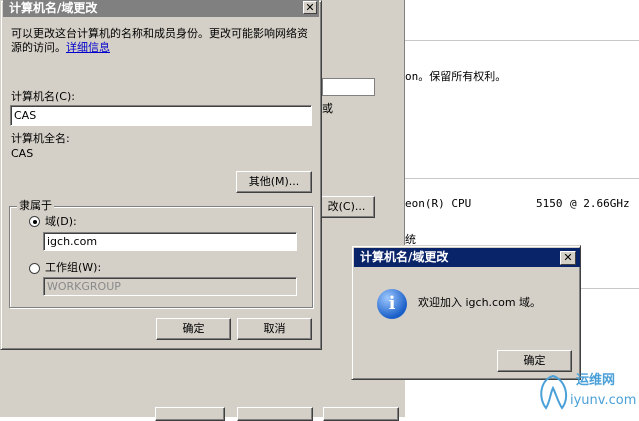 This screenshot has width=639, height=421. Describe the element at coordinates (534, 361) in the screenshot. I see `welcome-ok-button: 确定` at that location.